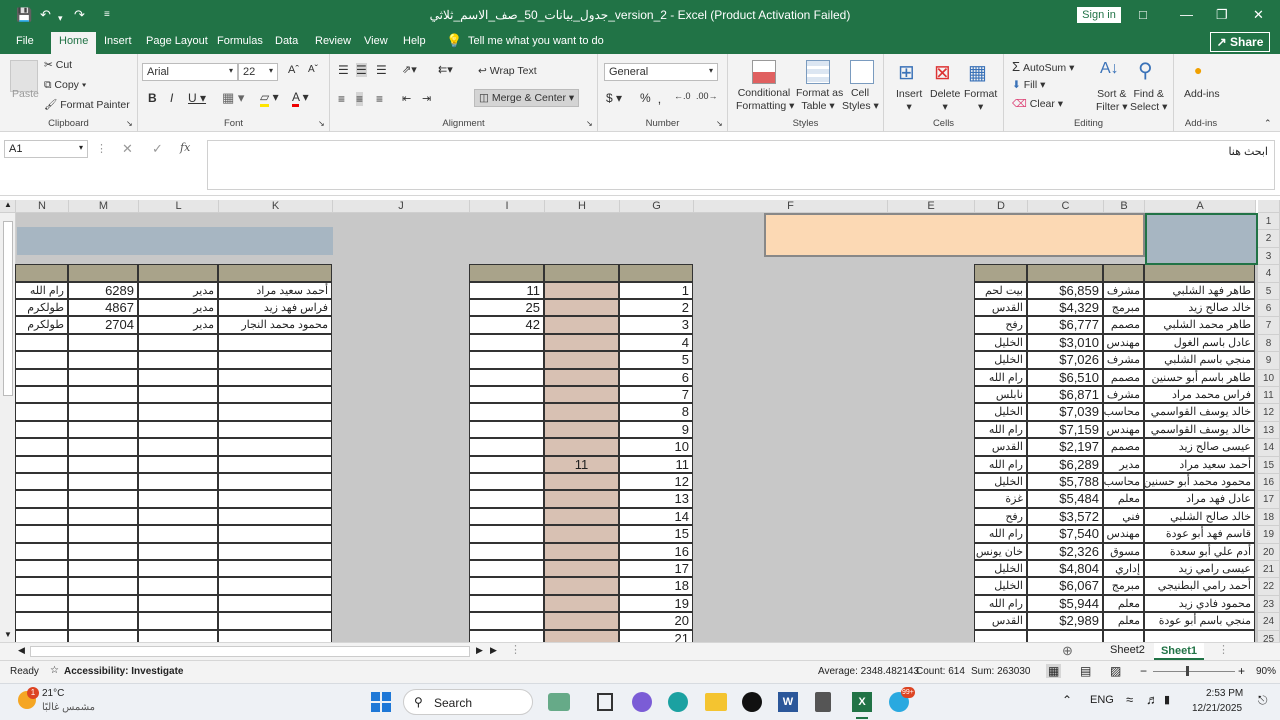  Describe the element at coordinates (1269, 535) in the screenshot. I see `row-header: 19` at that location.